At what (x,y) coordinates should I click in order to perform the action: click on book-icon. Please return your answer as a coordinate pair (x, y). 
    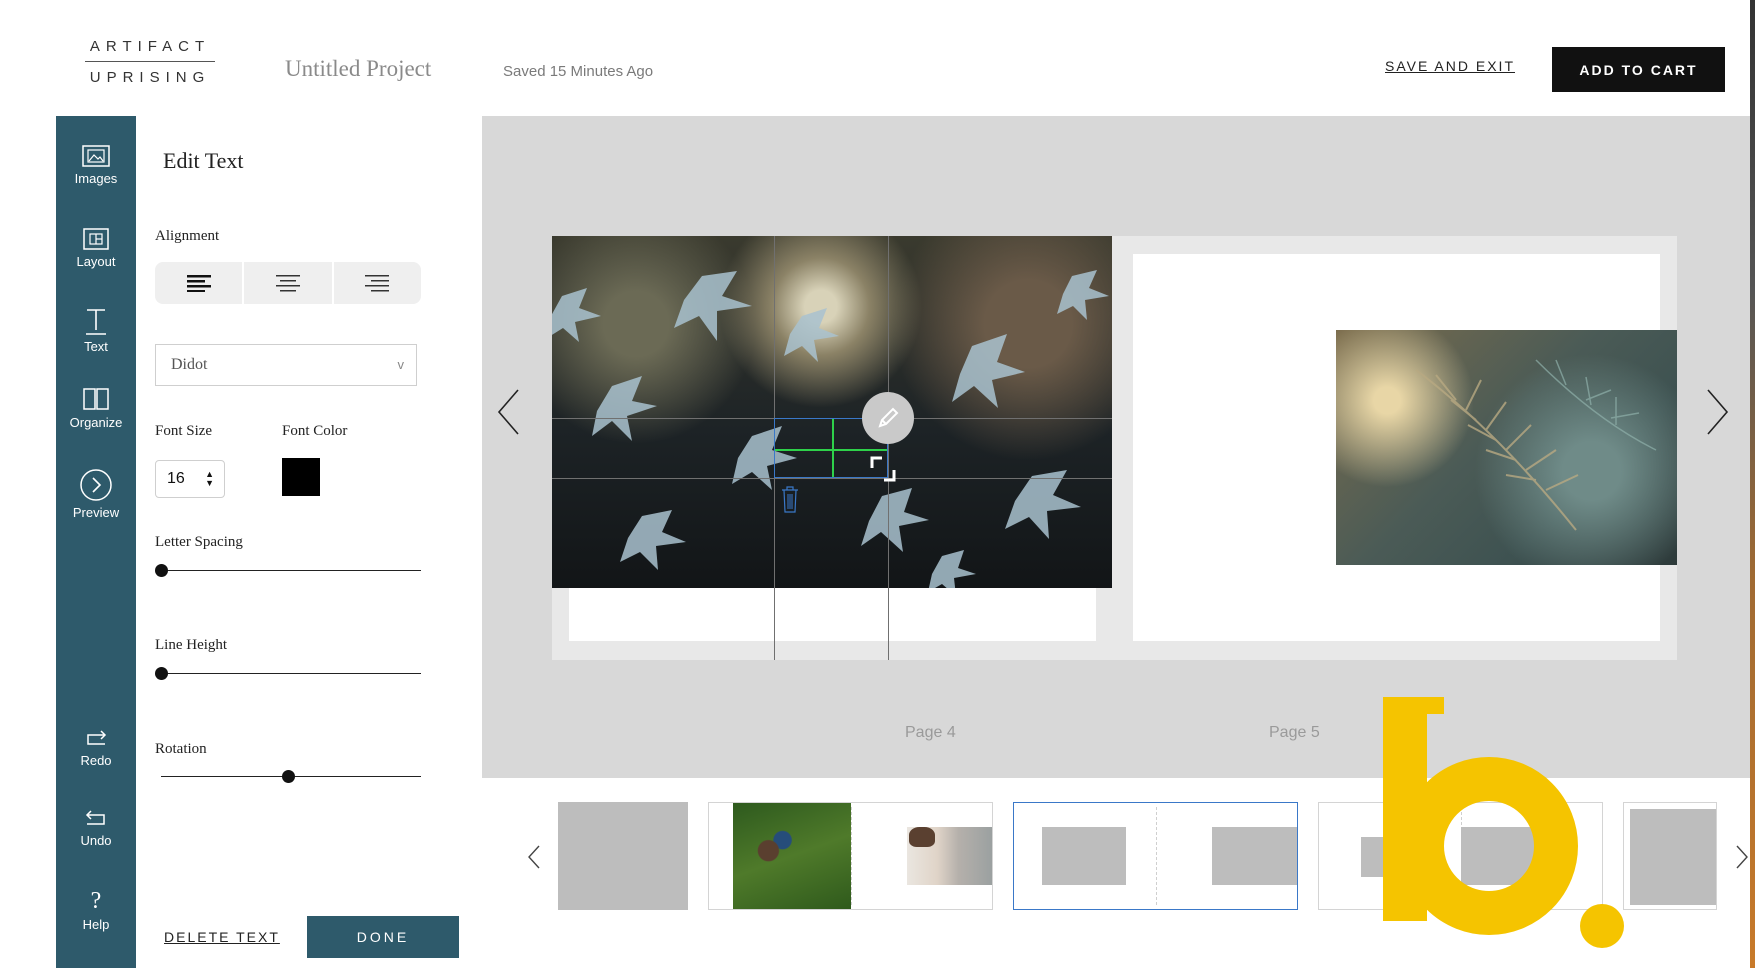
    Looking at the image, I should click on (96, 399).